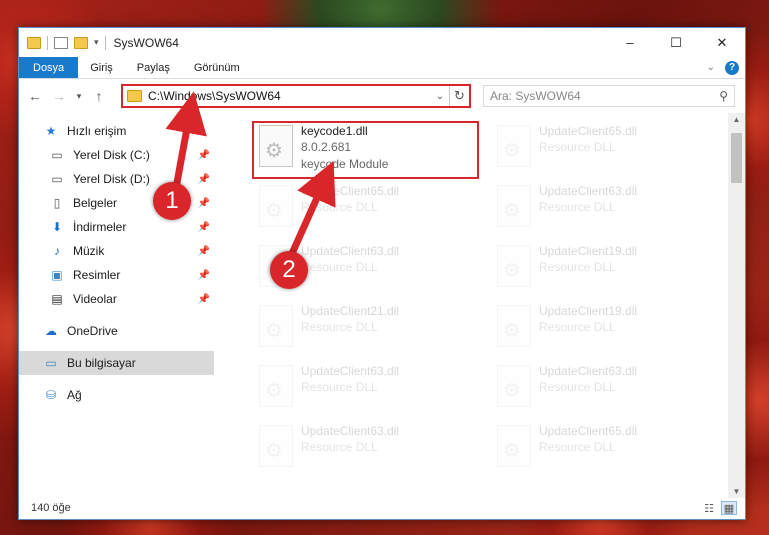 The image size is (769, 535). Describe the element at coordinates (57, 203) in the screenshot. I see `documents-icon: ▯` at that location.